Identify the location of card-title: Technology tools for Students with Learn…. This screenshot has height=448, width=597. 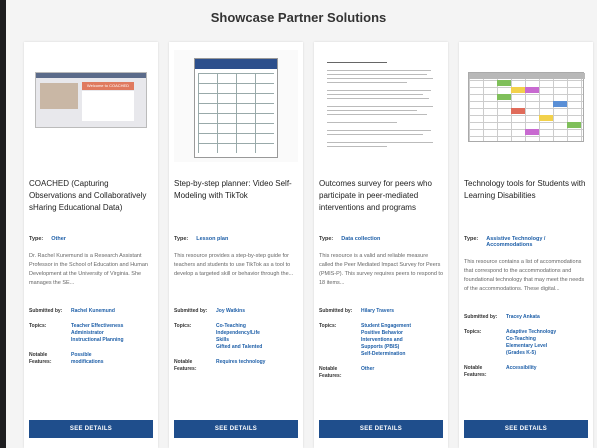
(526, 206).